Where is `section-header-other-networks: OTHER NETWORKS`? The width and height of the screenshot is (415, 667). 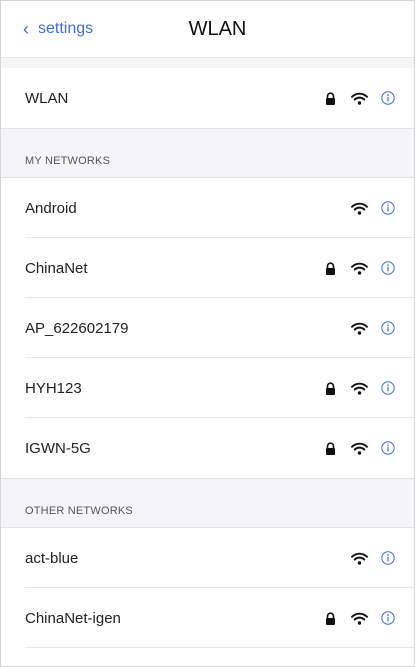
section-header-other-networks: OTHER NETWORKS is located at coordinates (207, 503).